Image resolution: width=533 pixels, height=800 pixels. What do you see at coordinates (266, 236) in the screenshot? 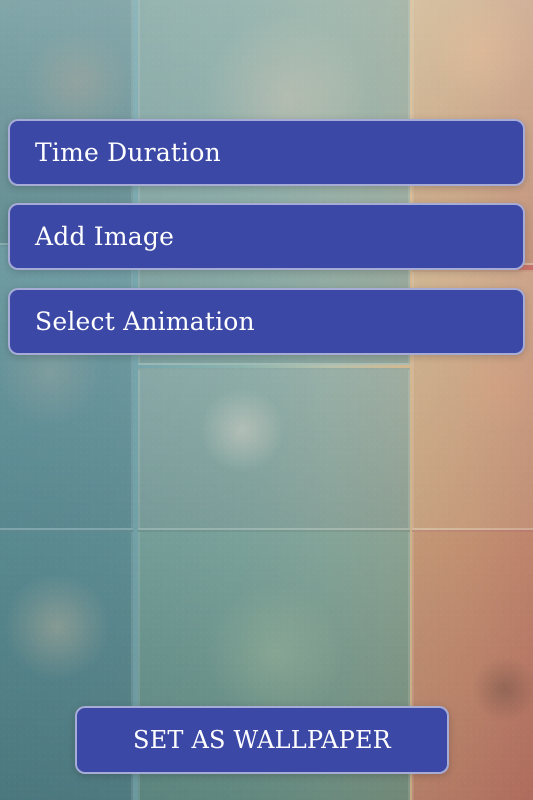
I see `add-image-button: Add Image` at bounding box center [266, 236].